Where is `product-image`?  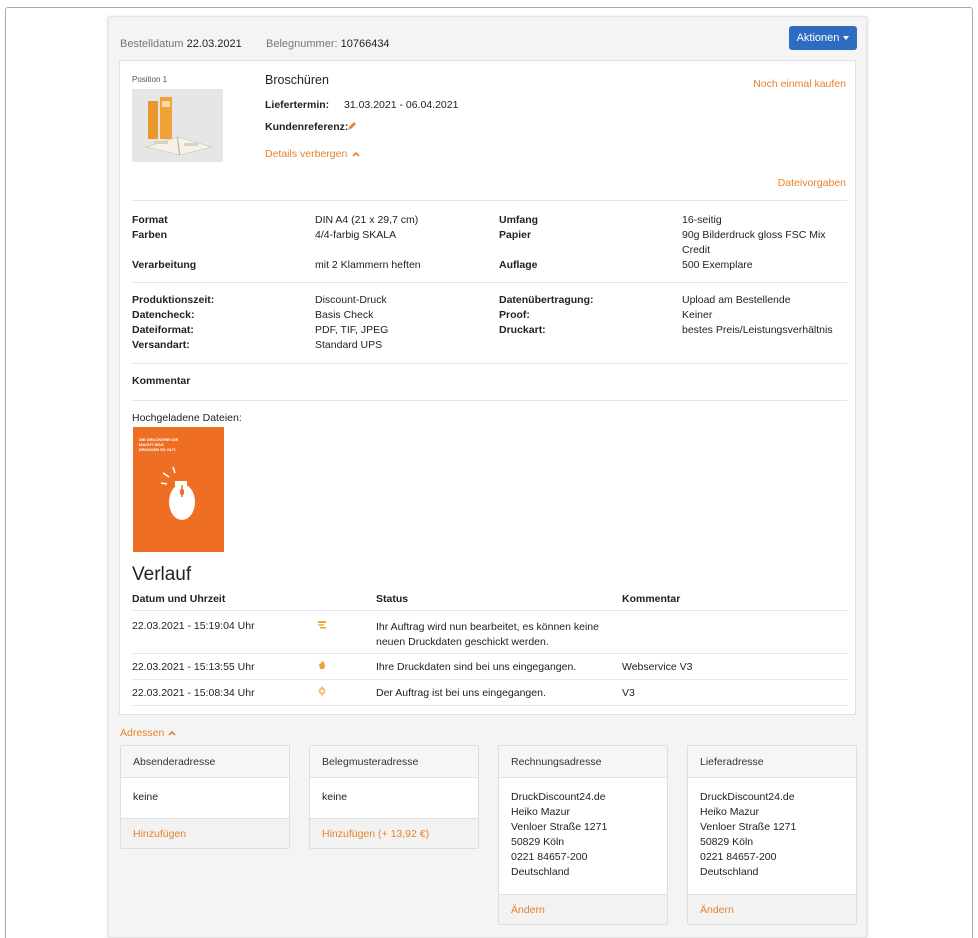 product-image is located at coordinates (177, 125).